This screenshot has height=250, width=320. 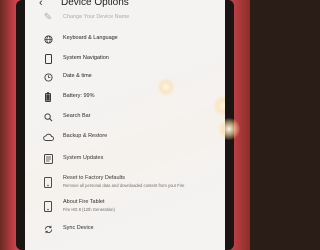 What do you see at coordinates (125, 59) in the screenshot?
I see `settings-item-system-navigation: System Navigation` at bounding box center [125, 59].